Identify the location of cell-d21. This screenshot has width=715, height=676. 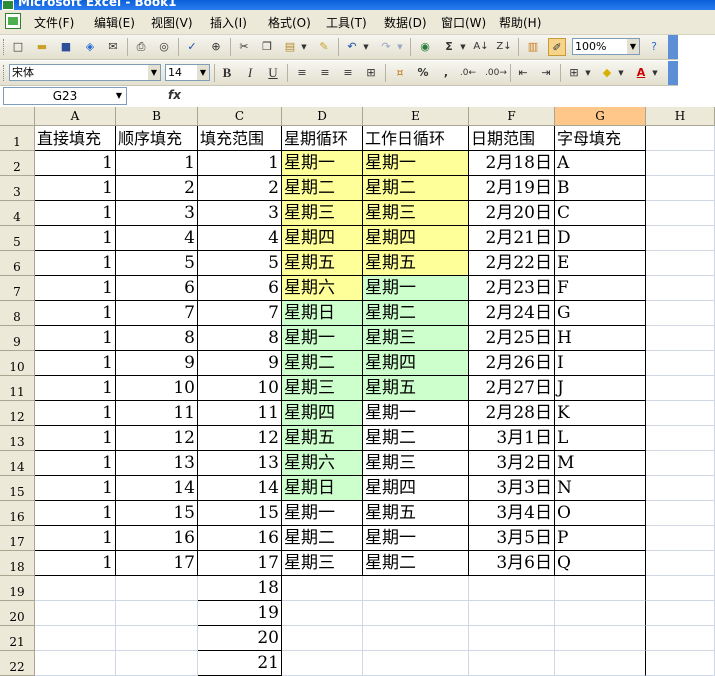
(322, 638).